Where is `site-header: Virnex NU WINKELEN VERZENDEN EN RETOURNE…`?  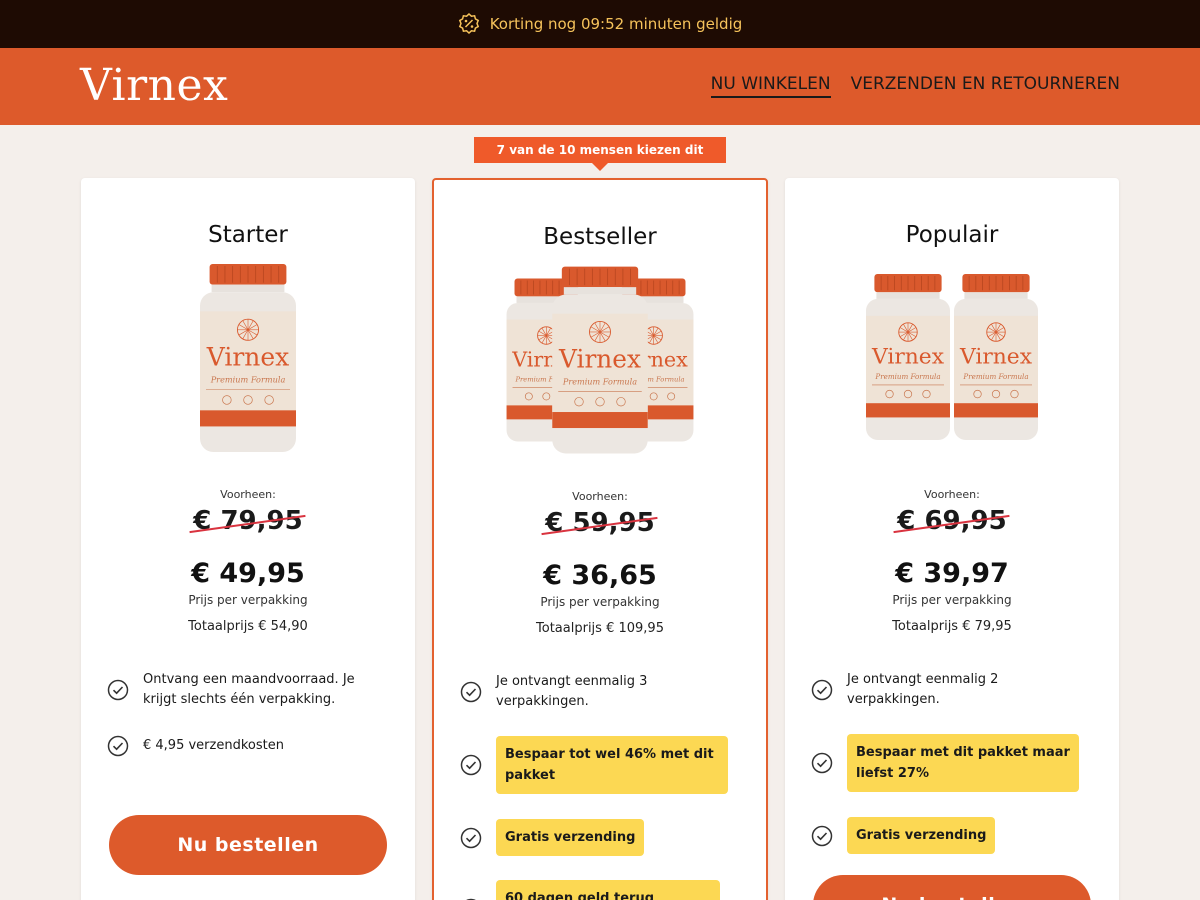
site-header: Virnex NU WINKELEN VERZENDEN EN RETOURNE… is located at coordinates (600, 86).